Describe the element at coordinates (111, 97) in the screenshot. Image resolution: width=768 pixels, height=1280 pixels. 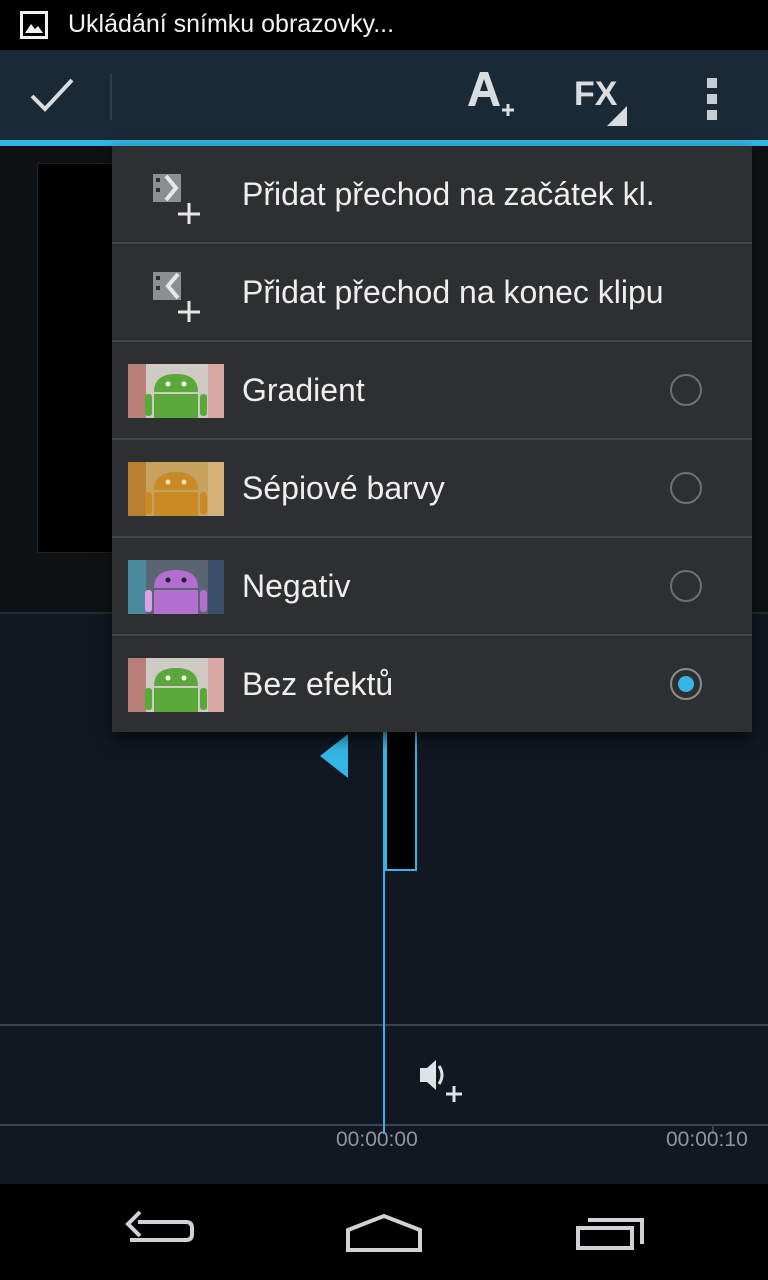
I see `action-bar-divider` at that location.